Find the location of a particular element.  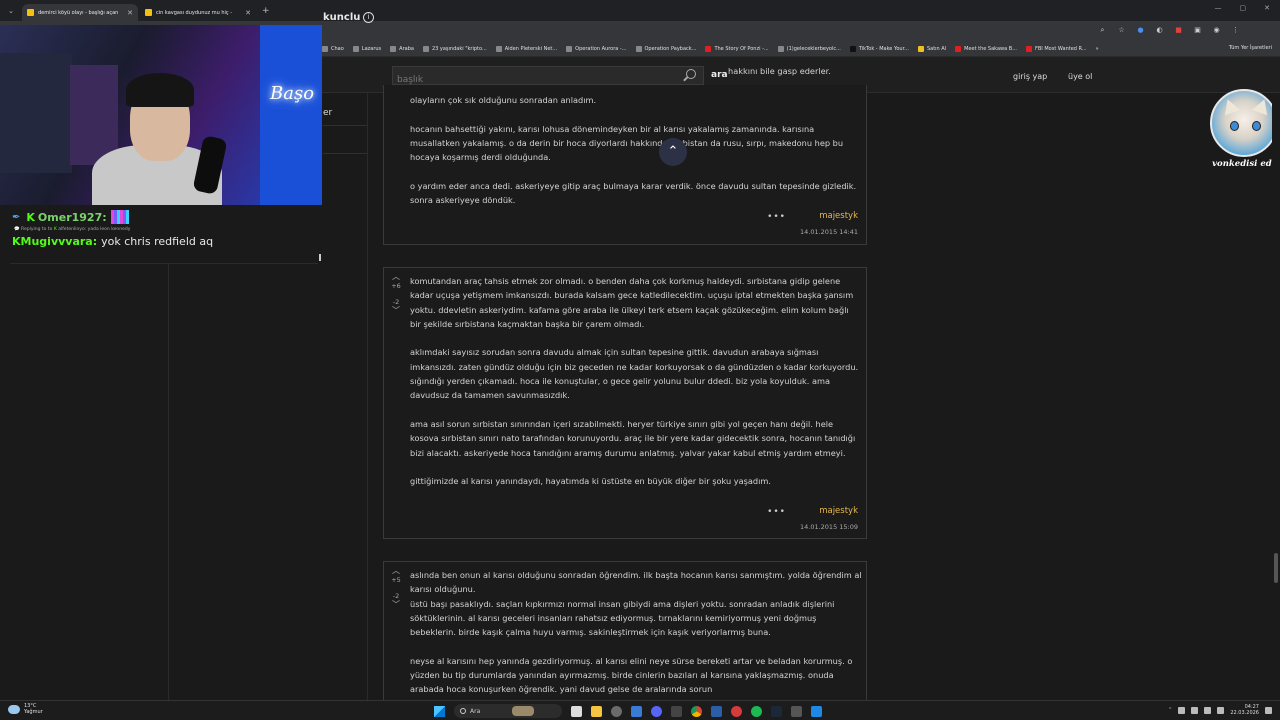

extension-icon: ◐ is located at coordinates (1159, 30).